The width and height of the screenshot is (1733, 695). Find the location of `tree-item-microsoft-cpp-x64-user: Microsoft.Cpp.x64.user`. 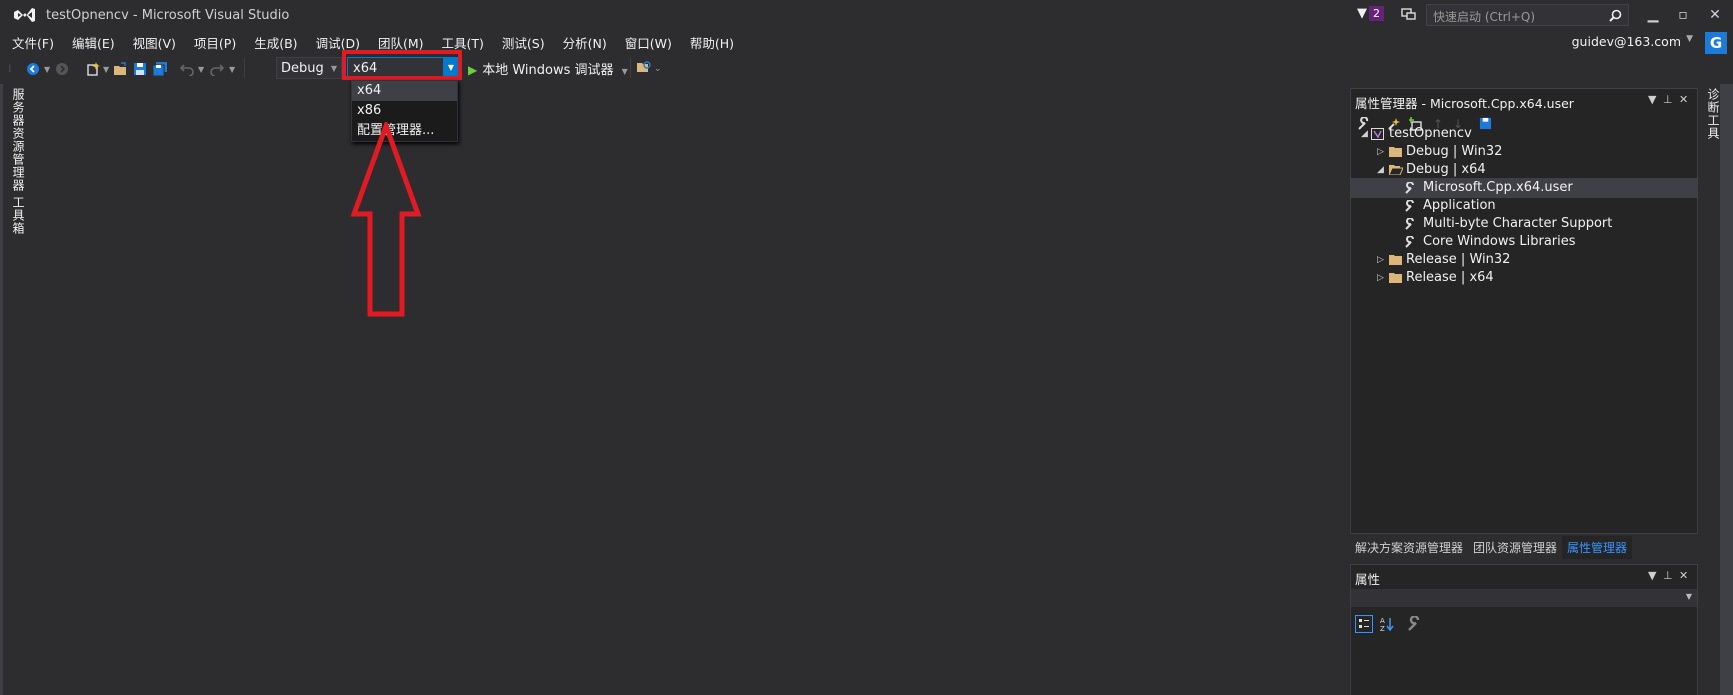

tree-item-microsoft-cpp-x64-user: Microsoft.Cpp.x64.user is located at coordinates (1524, 188).